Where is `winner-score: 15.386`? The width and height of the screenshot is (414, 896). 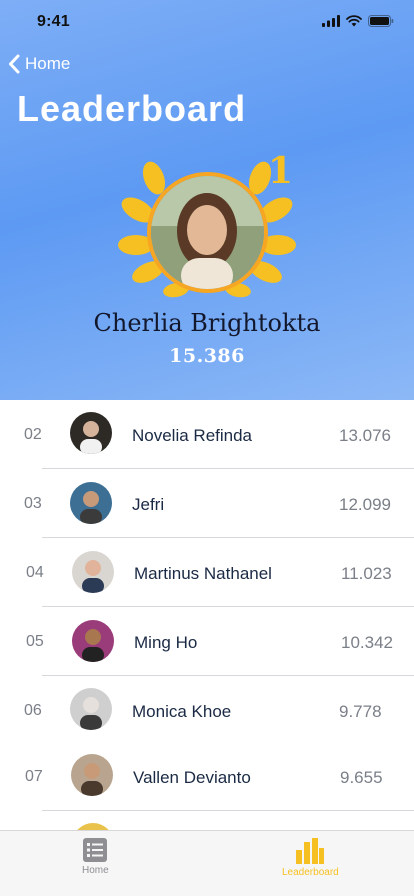 winner-score: 15.386 is located at coordinates (207, 356).